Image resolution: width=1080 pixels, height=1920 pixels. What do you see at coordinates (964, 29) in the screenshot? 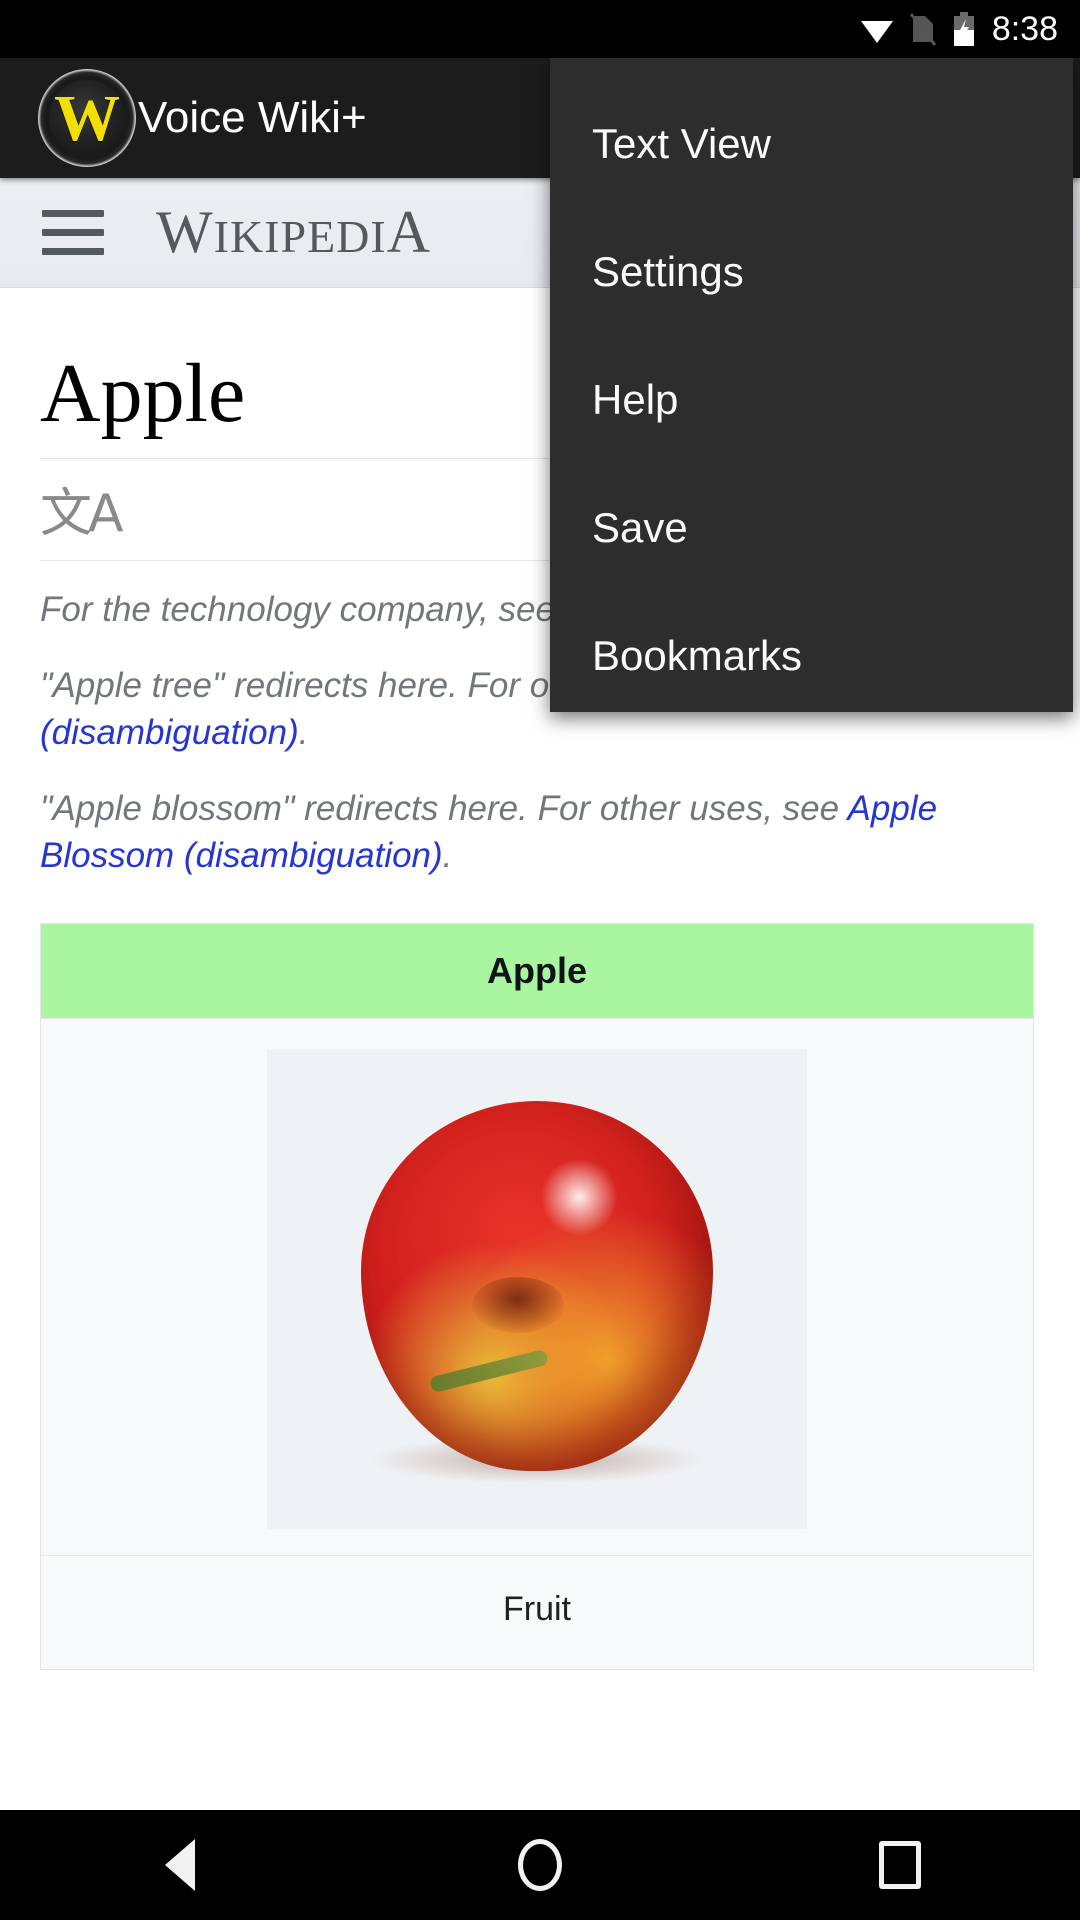
I see `battery-charging-icon` at bounding box center [964, 29].